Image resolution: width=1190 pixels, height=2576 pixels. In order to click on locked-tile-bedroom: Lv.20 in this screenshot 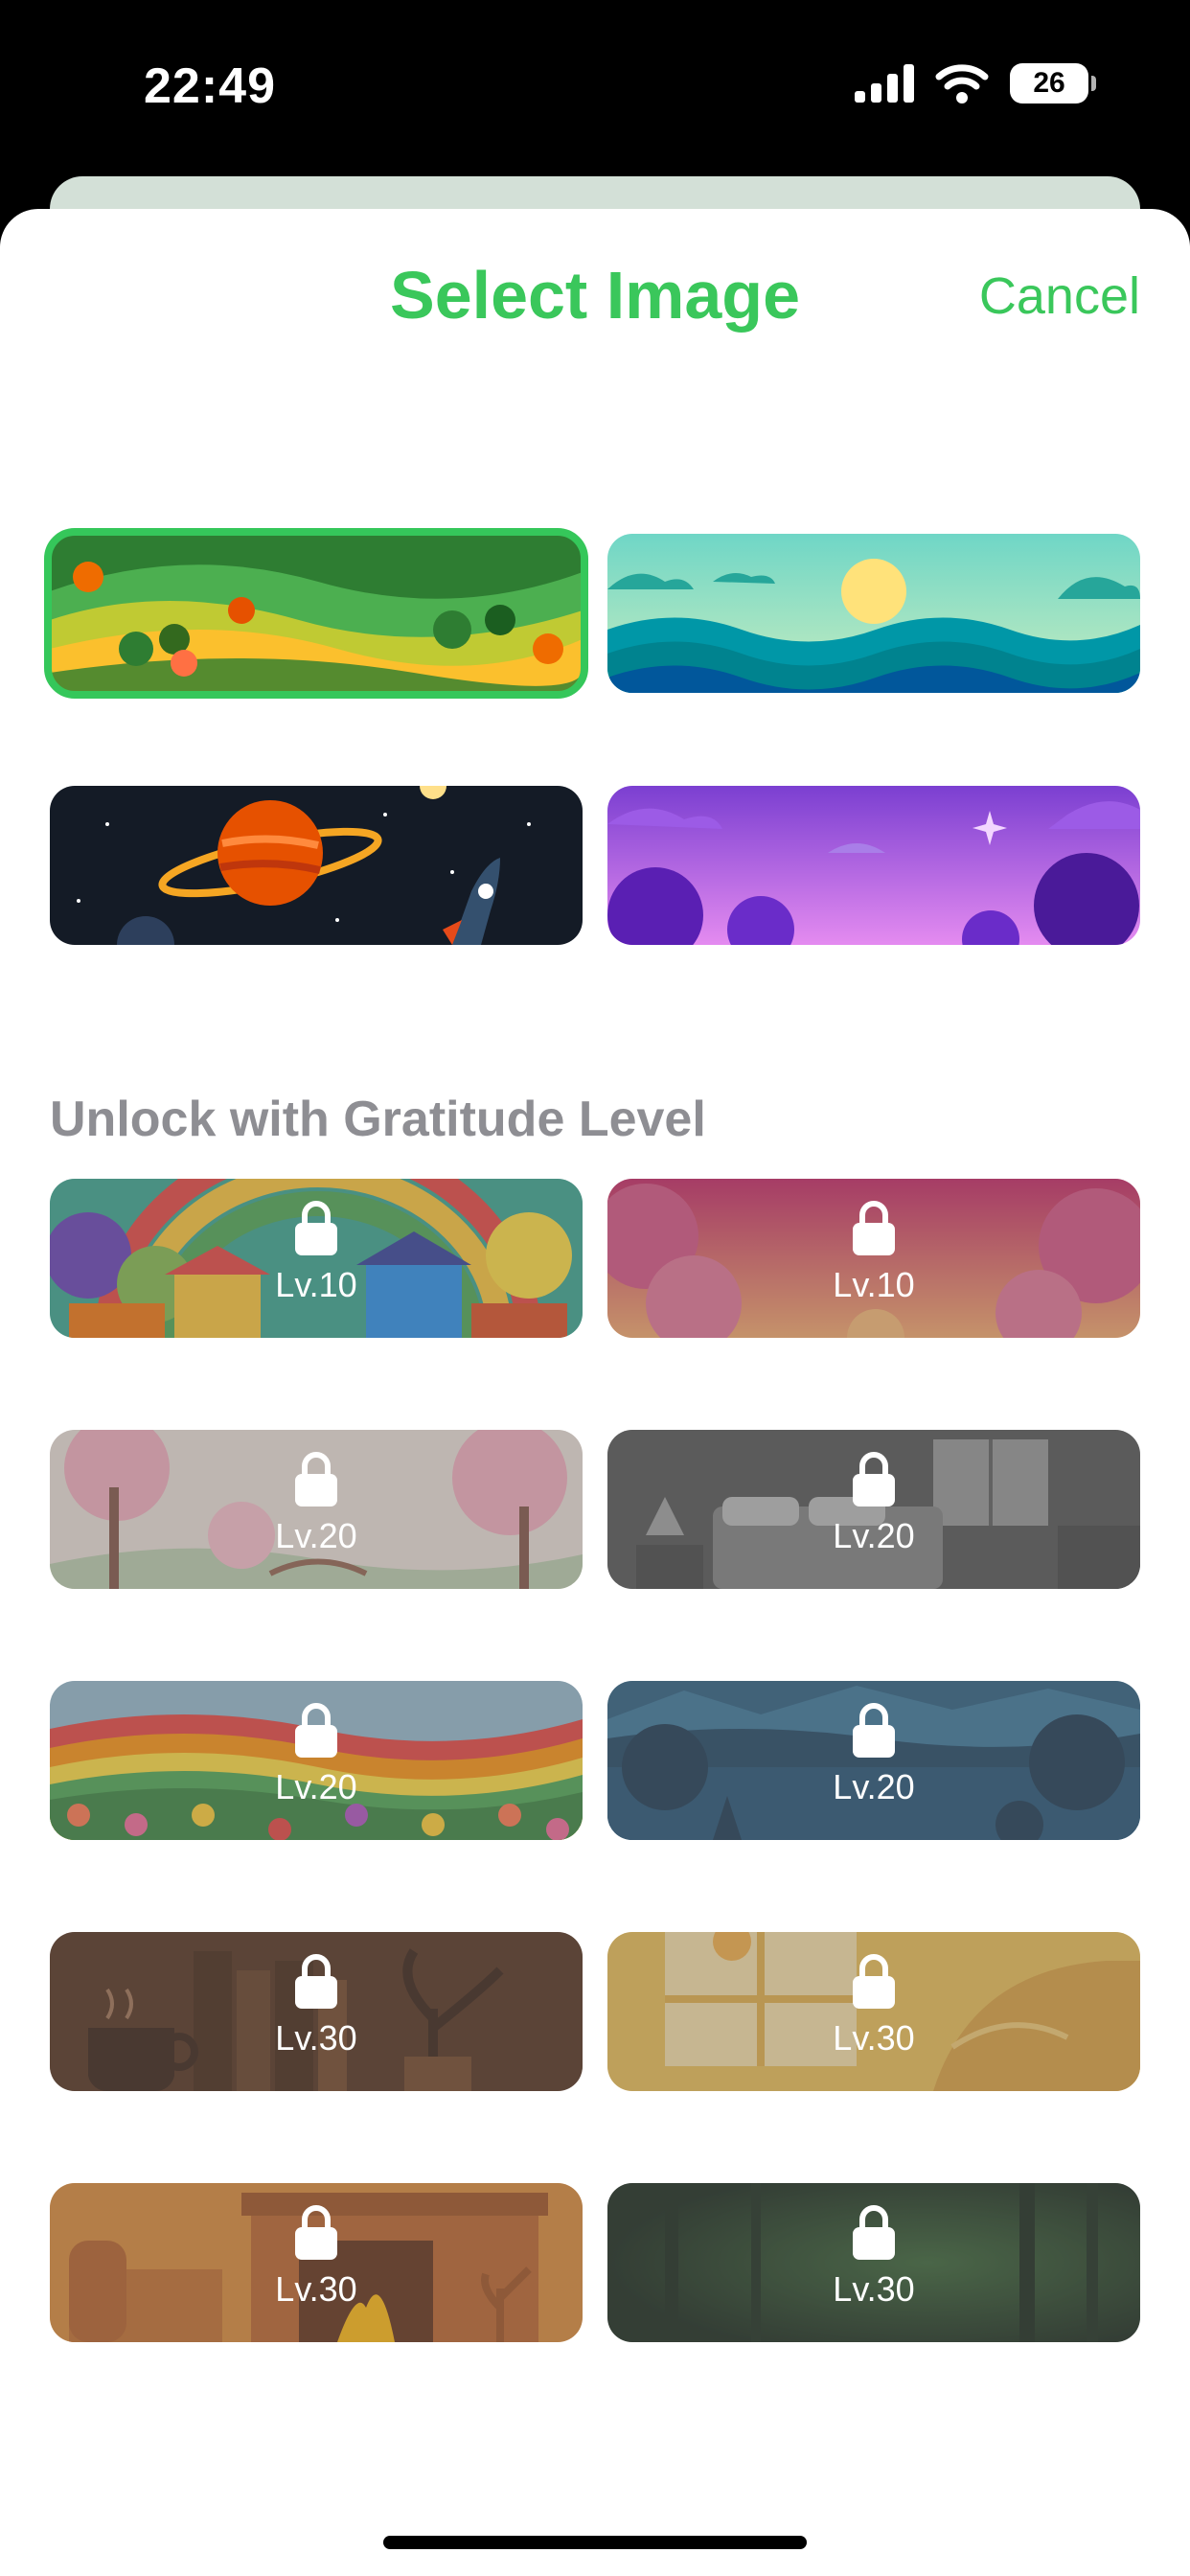, I will do `click(873, 1509)`.